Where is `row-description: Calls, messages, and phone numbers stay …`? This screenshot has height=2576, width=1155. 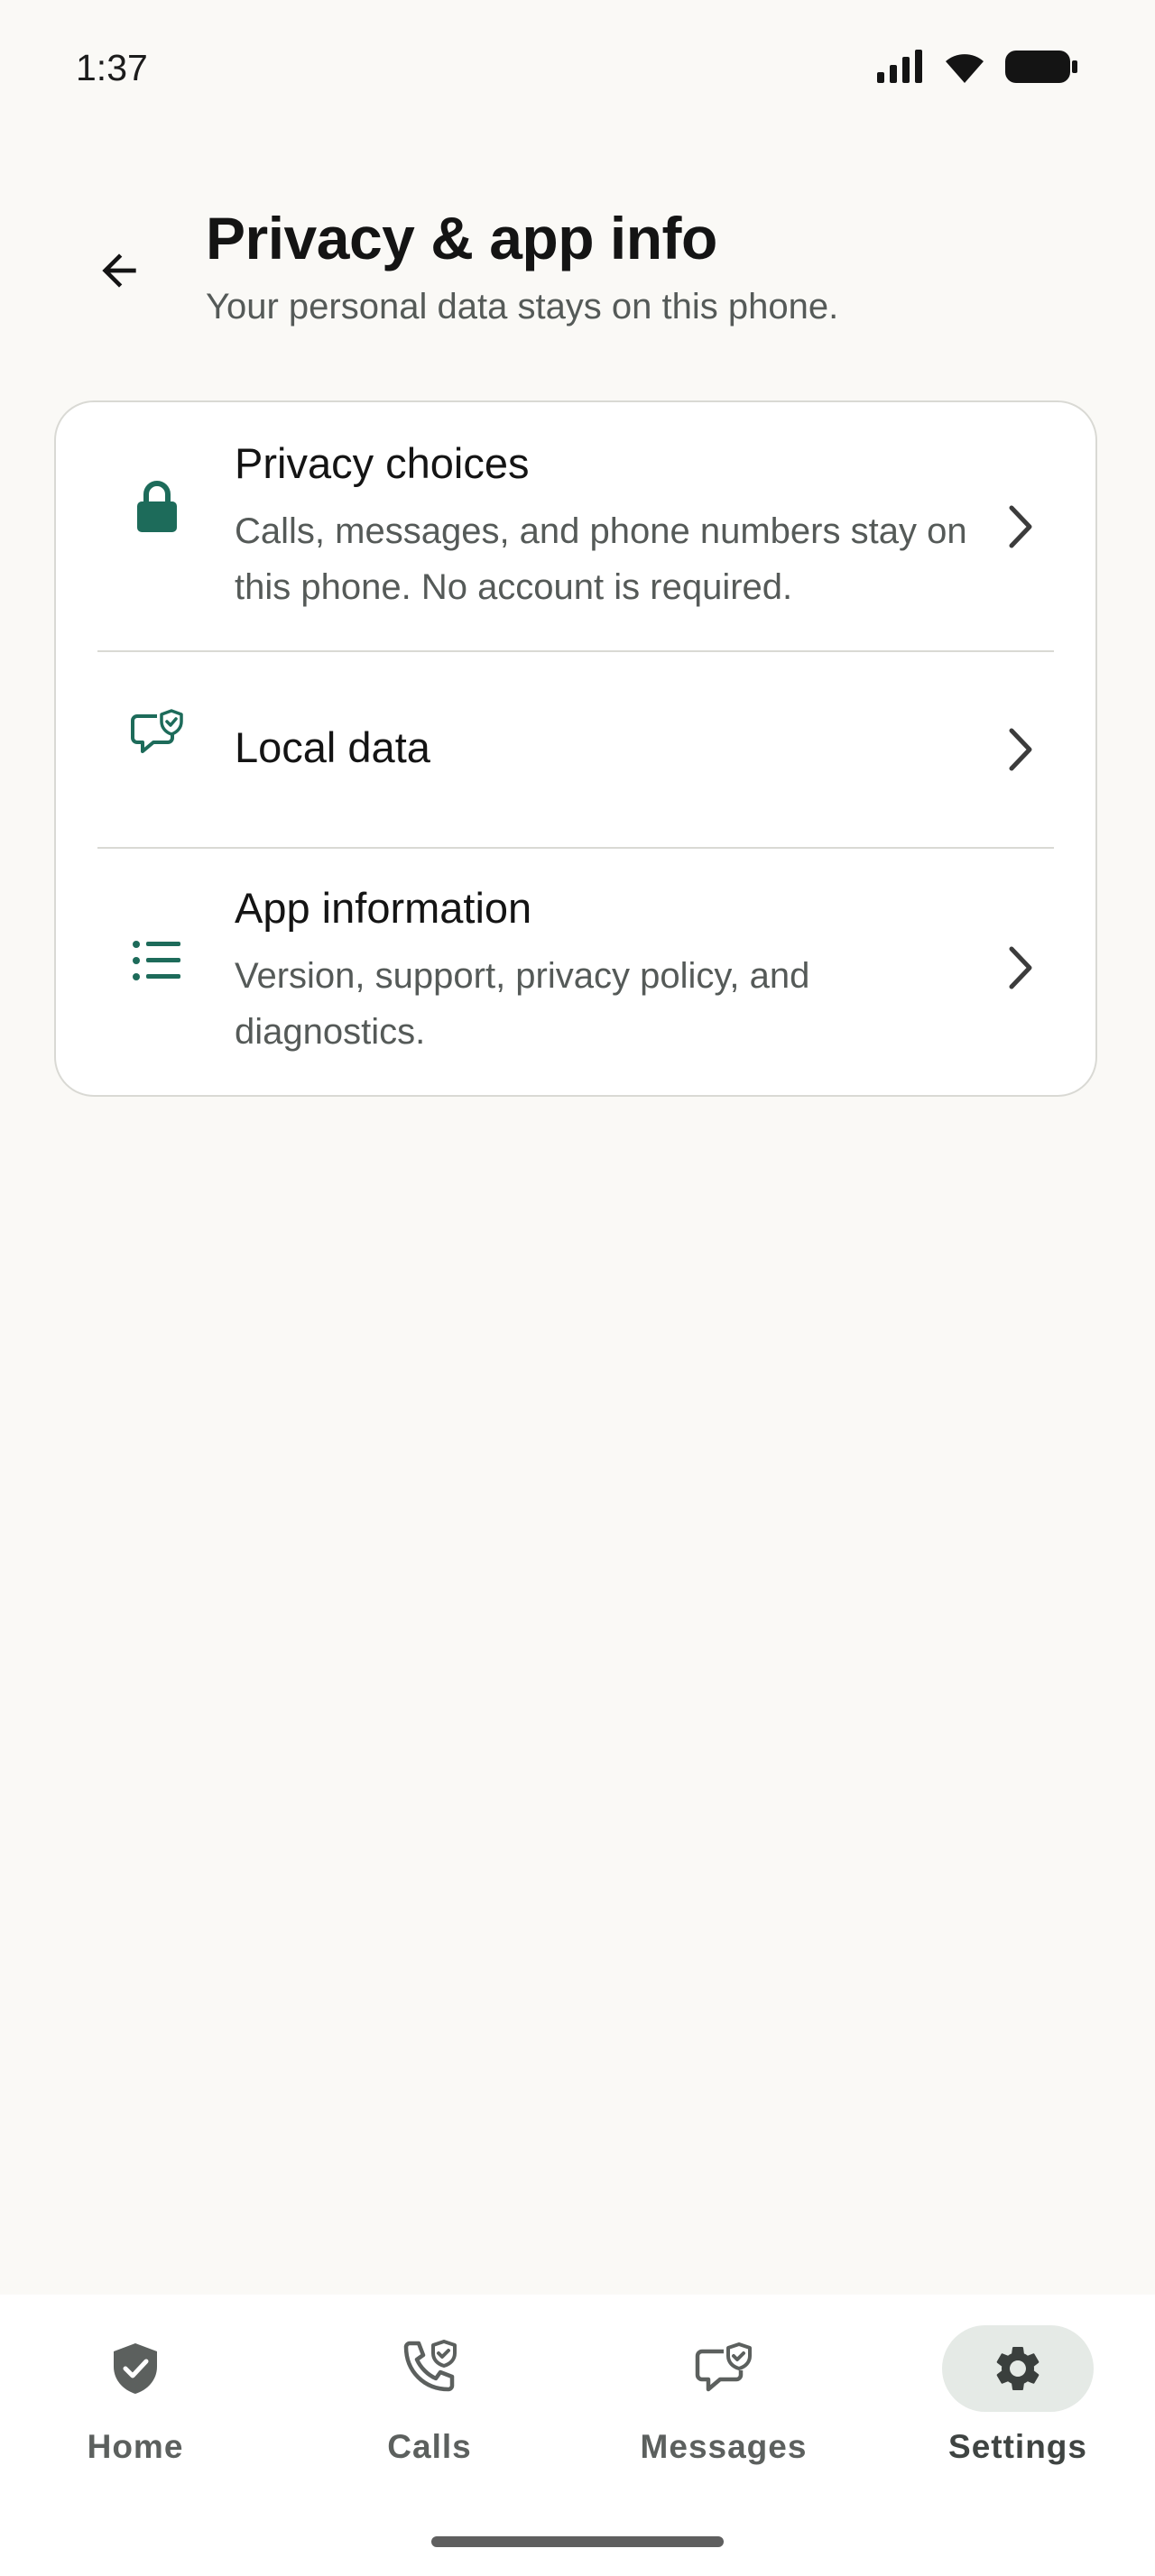
row-description: Calls, messages, and phone numbers stay … is located at coordinates (601, 559).